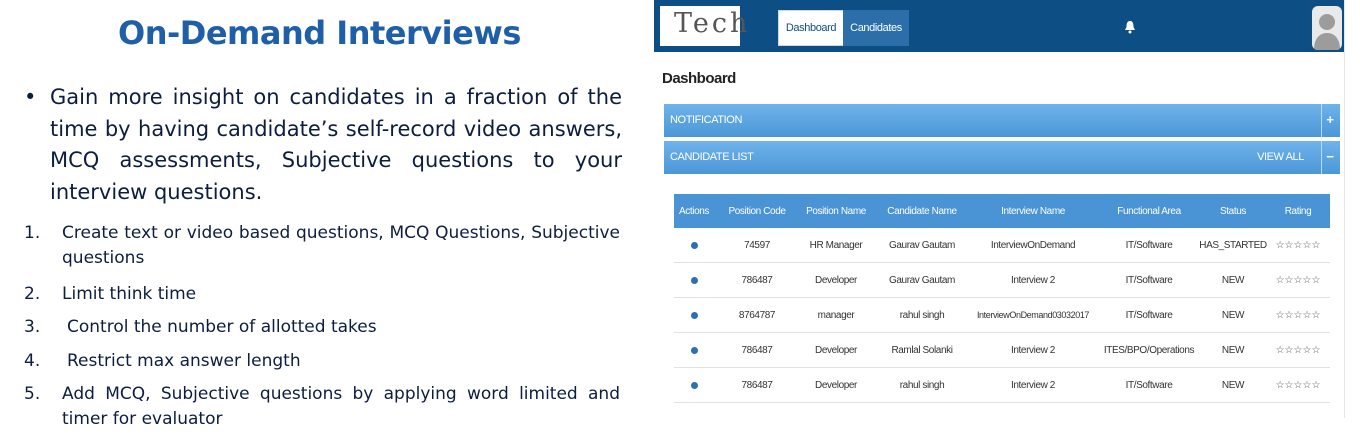  I want to click on nav-candidates: Candidates, so click(876, 28).